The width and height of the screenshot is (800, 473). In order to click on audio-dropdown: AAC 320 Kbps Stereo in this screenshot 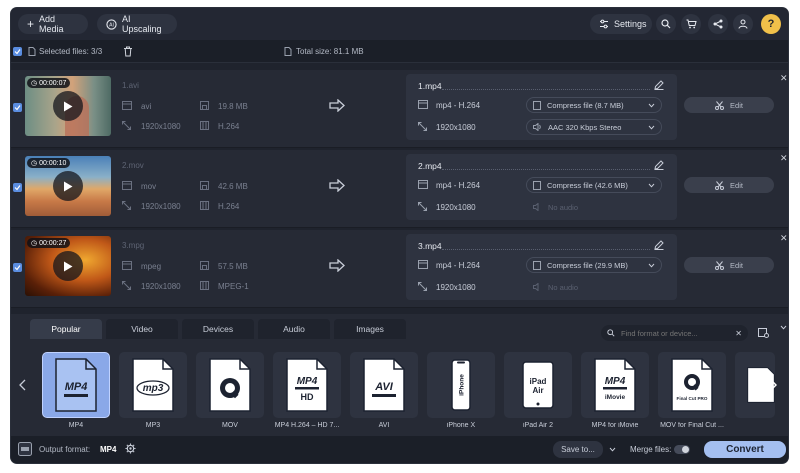, I will do `click(594, 127)`.